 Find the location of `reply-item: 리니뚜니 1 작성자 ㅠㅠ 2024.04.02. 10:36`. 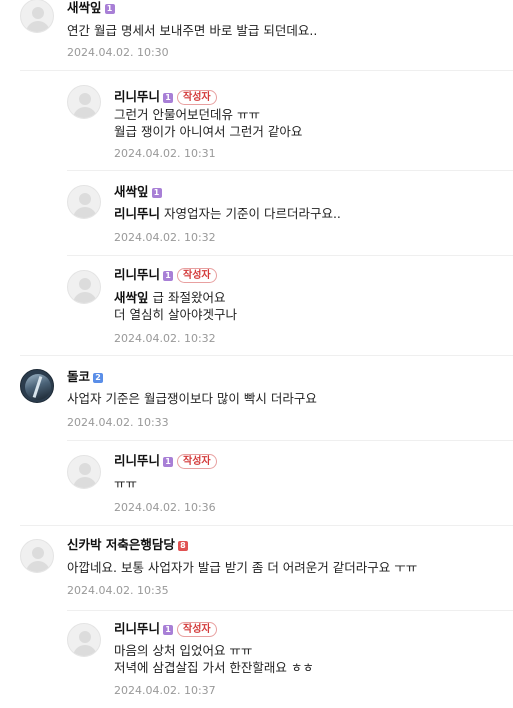

reply-item: 리니뚜니 1 작성자 ㅠㅠ 2024.04.02. 10:36 is located at coordinates (256, 482).